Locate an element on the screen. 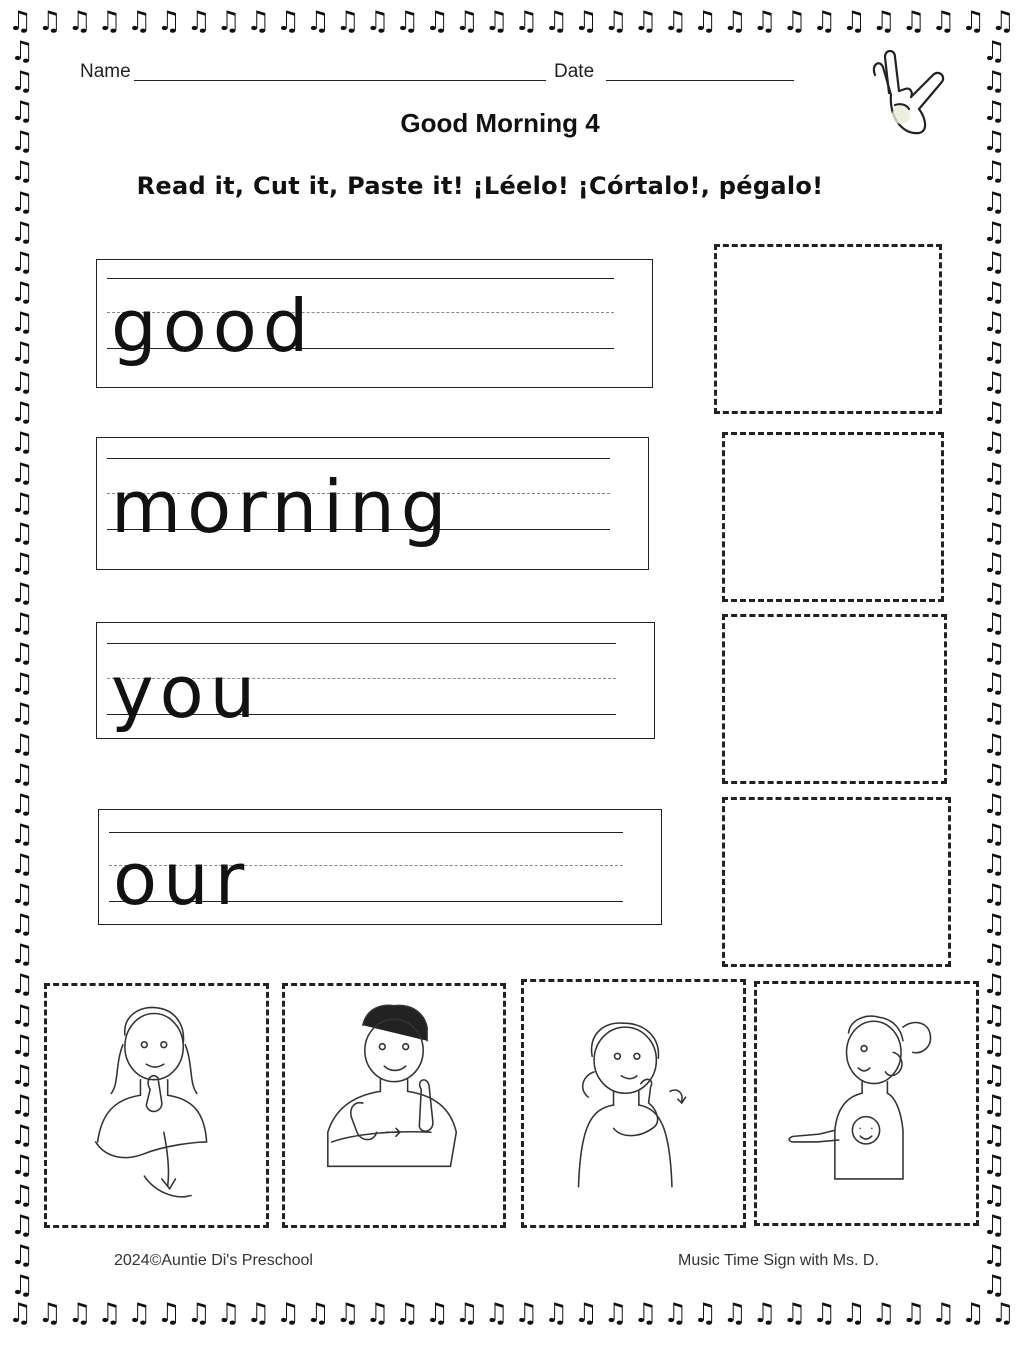 Image resolution: width=1023 pixels, height=1350 pixels. word-box-good: good is located at coordinates (374, 323).